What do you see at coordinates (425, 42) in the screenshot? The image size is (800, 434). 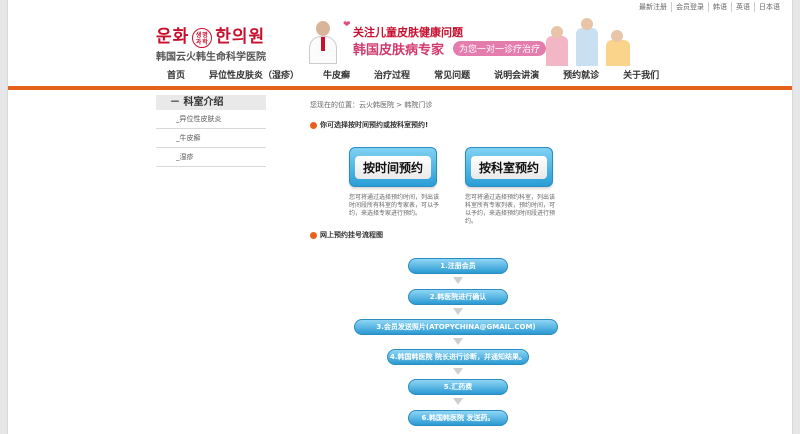 I see `header-banner: ❤ 关注儿童皮肤健康问题 韩国皮肤病专家 为您一对一诊疗治疗` at bounding box center [425, 42].